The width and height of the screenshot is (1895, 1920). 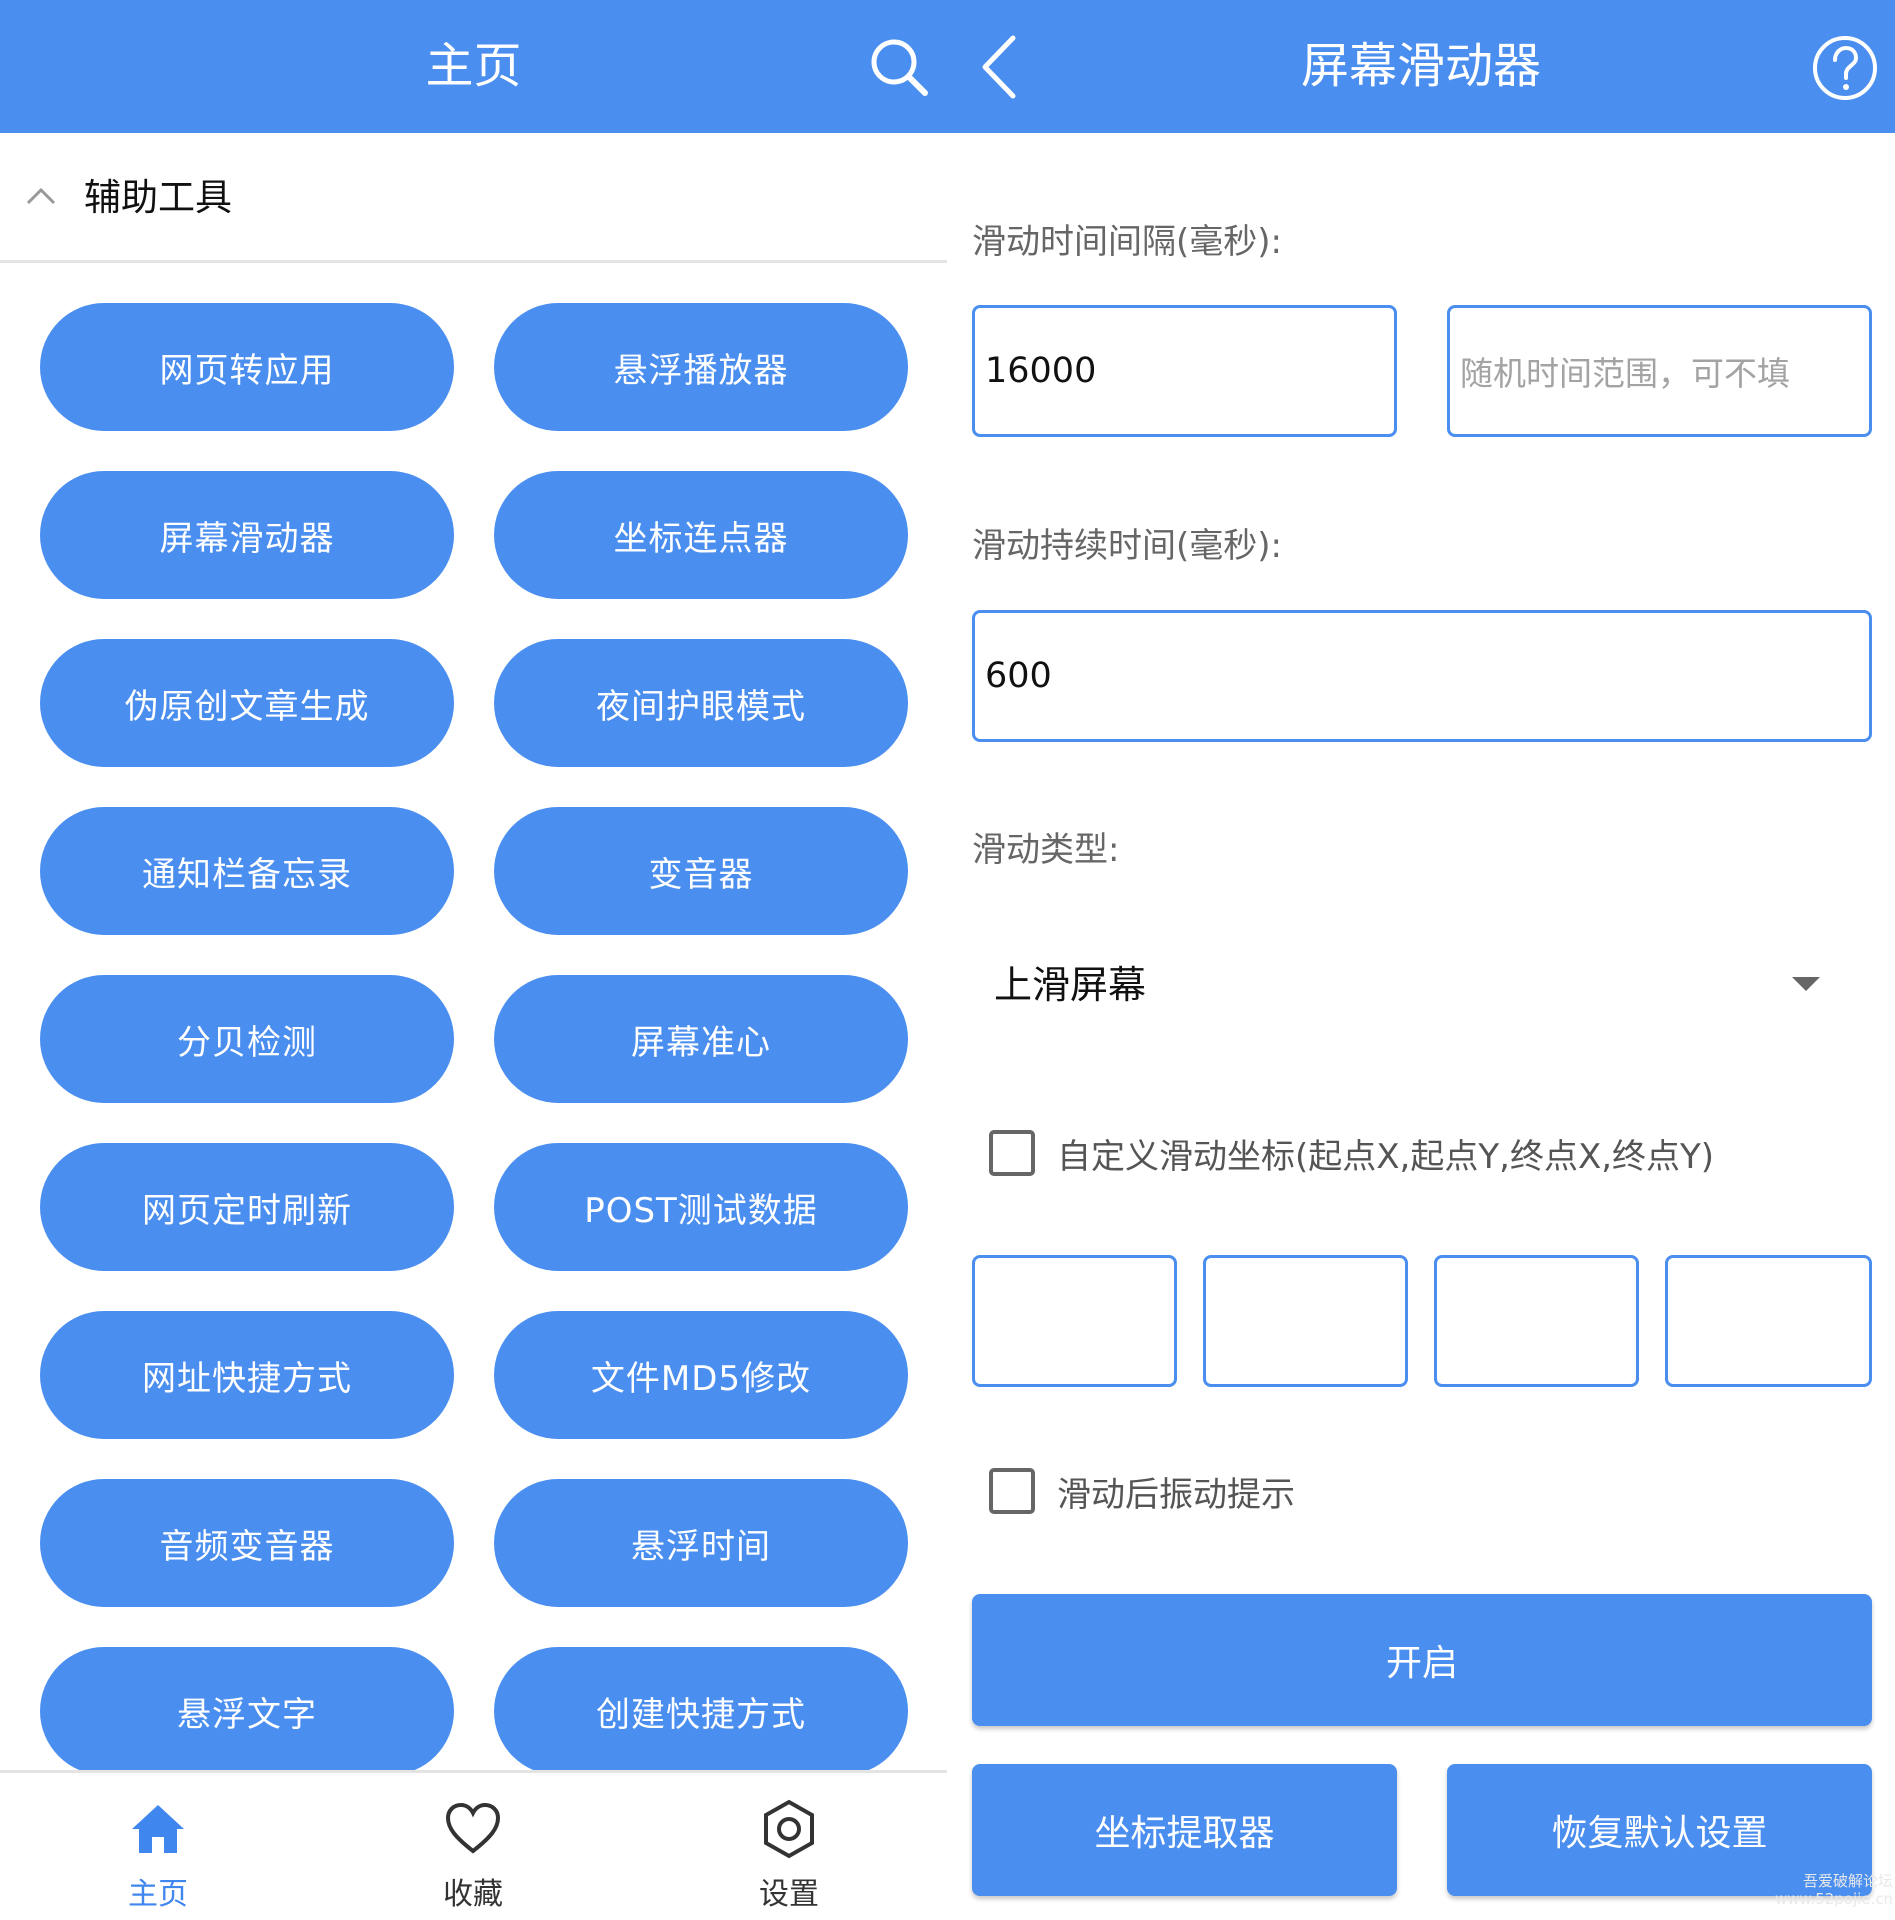 I want to click on duration-input: 600, so click(x=1422, y=676).